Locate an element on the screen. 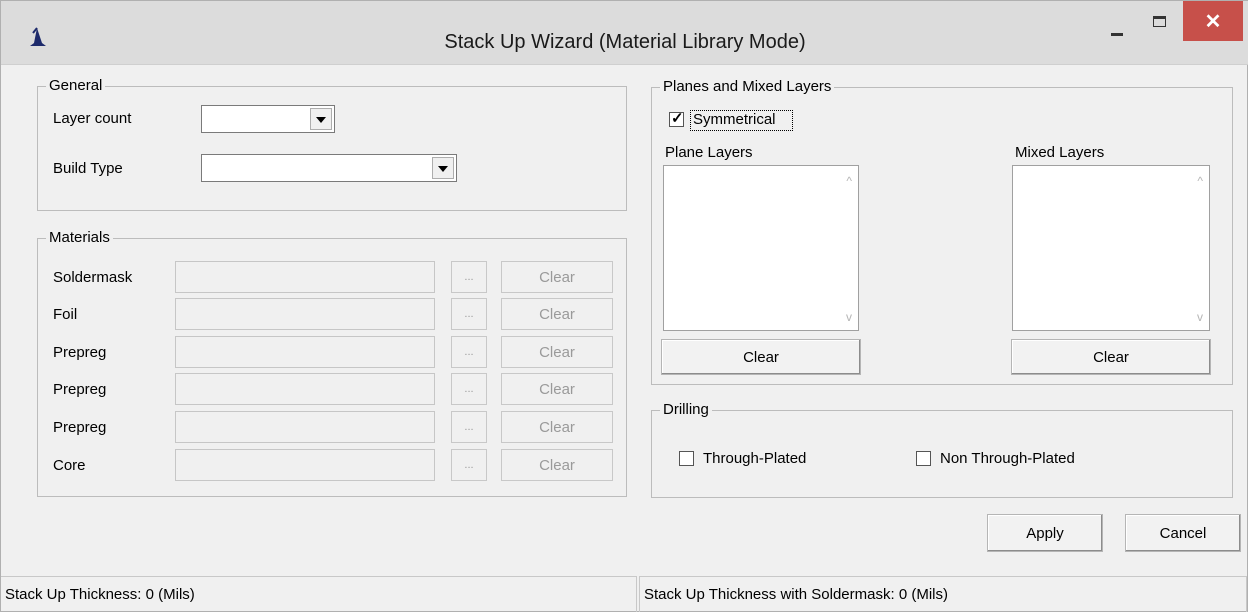 The width and height of the screenshot is (1248, 612). planes-group-label: Planes and Mixed Layers is located at coordinates (747, 87).